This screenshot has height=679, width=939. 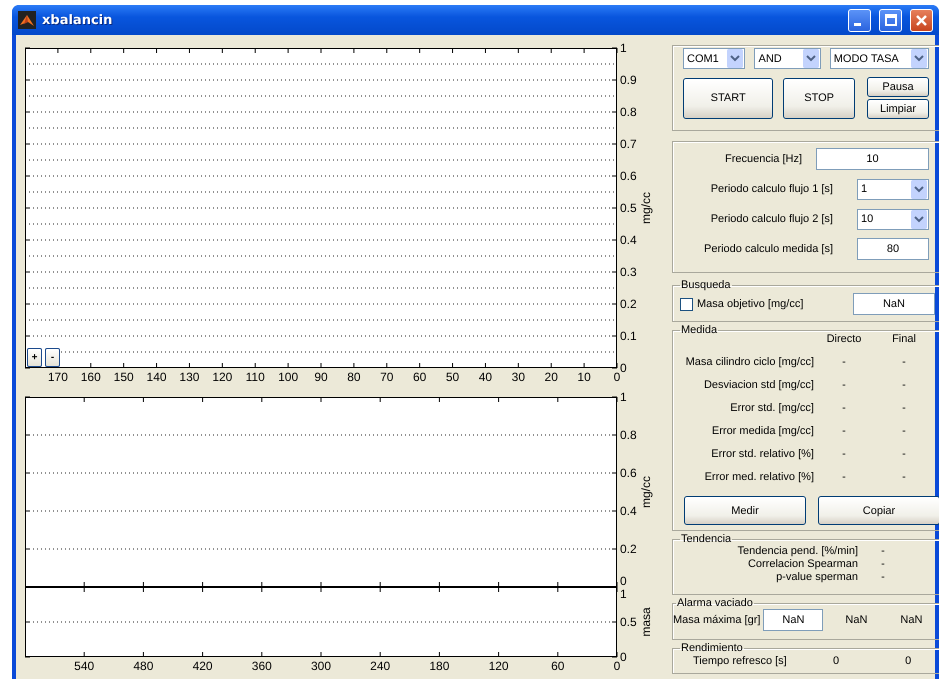 What do you see at coordinates (628, 272) in the screenshot?
I see `tick-label: 0.3` at bounding box center [628, 272].